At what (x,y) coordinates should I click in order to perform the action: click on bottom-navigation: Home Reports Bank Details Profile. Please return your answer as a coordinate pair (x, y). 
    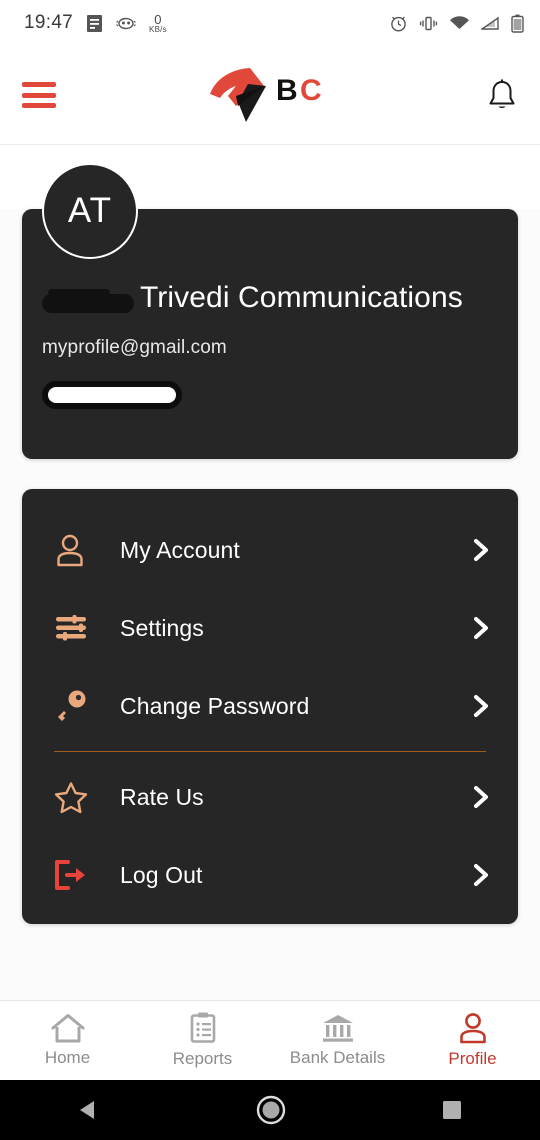
    Looking at the image, I should click on (270, 1040).